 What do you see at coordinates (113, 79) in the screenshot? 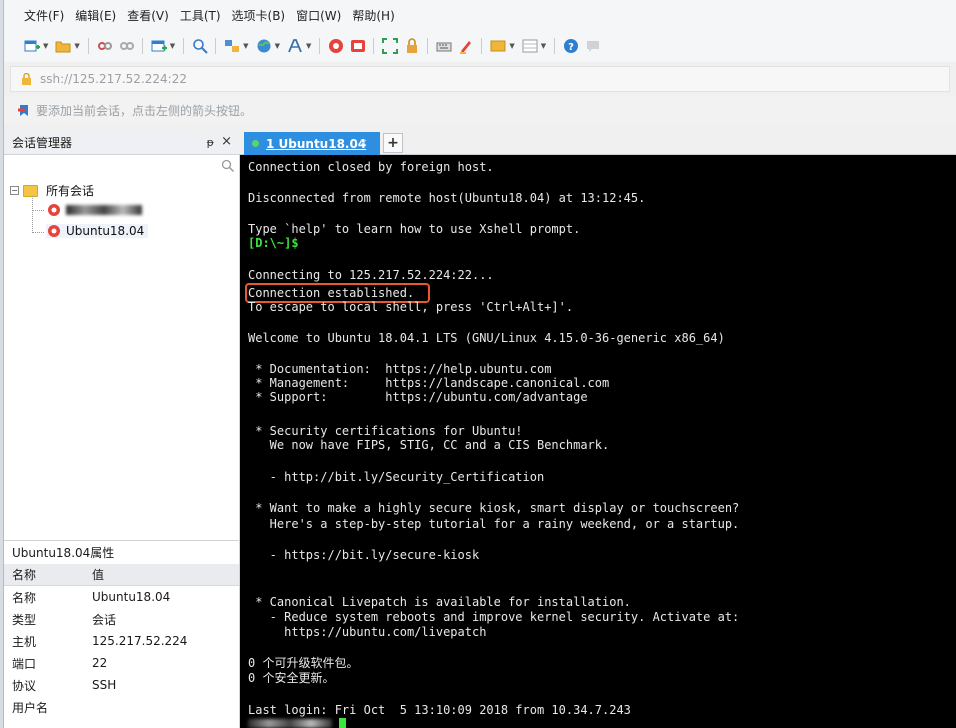
I see `address-text: ssh://125.217.52.224:22` at bounding box center [113, 79].